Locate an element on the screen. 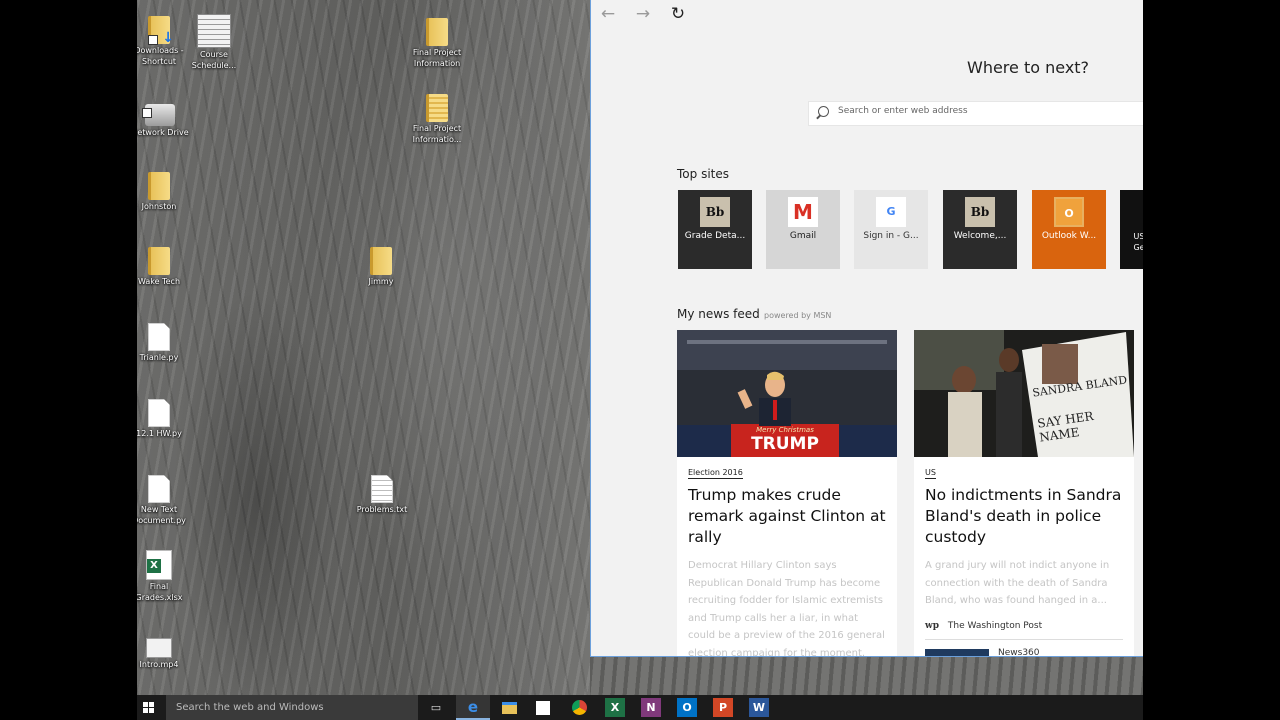 Image resolution: width=1280 pixels, height=720 pixels. task-view-icon: ▭ is located at coordinates (436, 707).